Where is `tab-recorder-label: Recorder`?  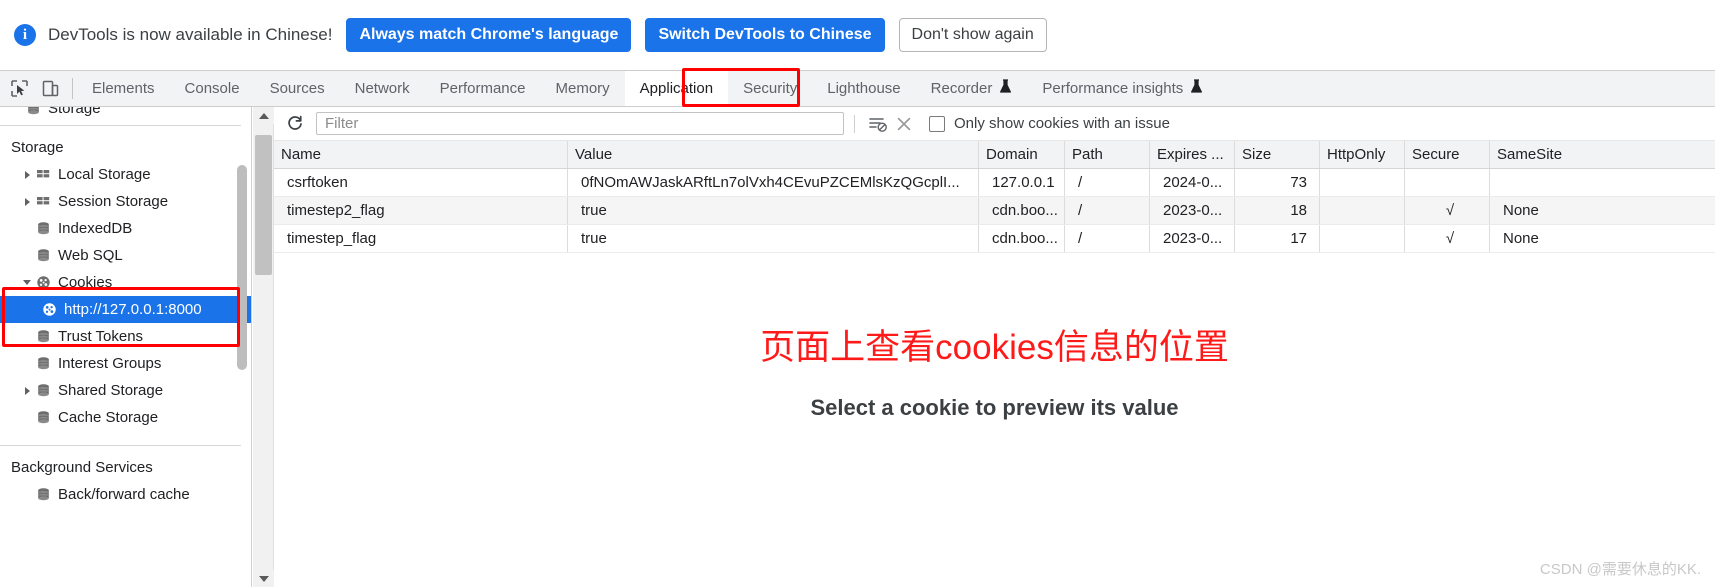
tab-recorder-label: Recorder is located at coordinates (961, 88).